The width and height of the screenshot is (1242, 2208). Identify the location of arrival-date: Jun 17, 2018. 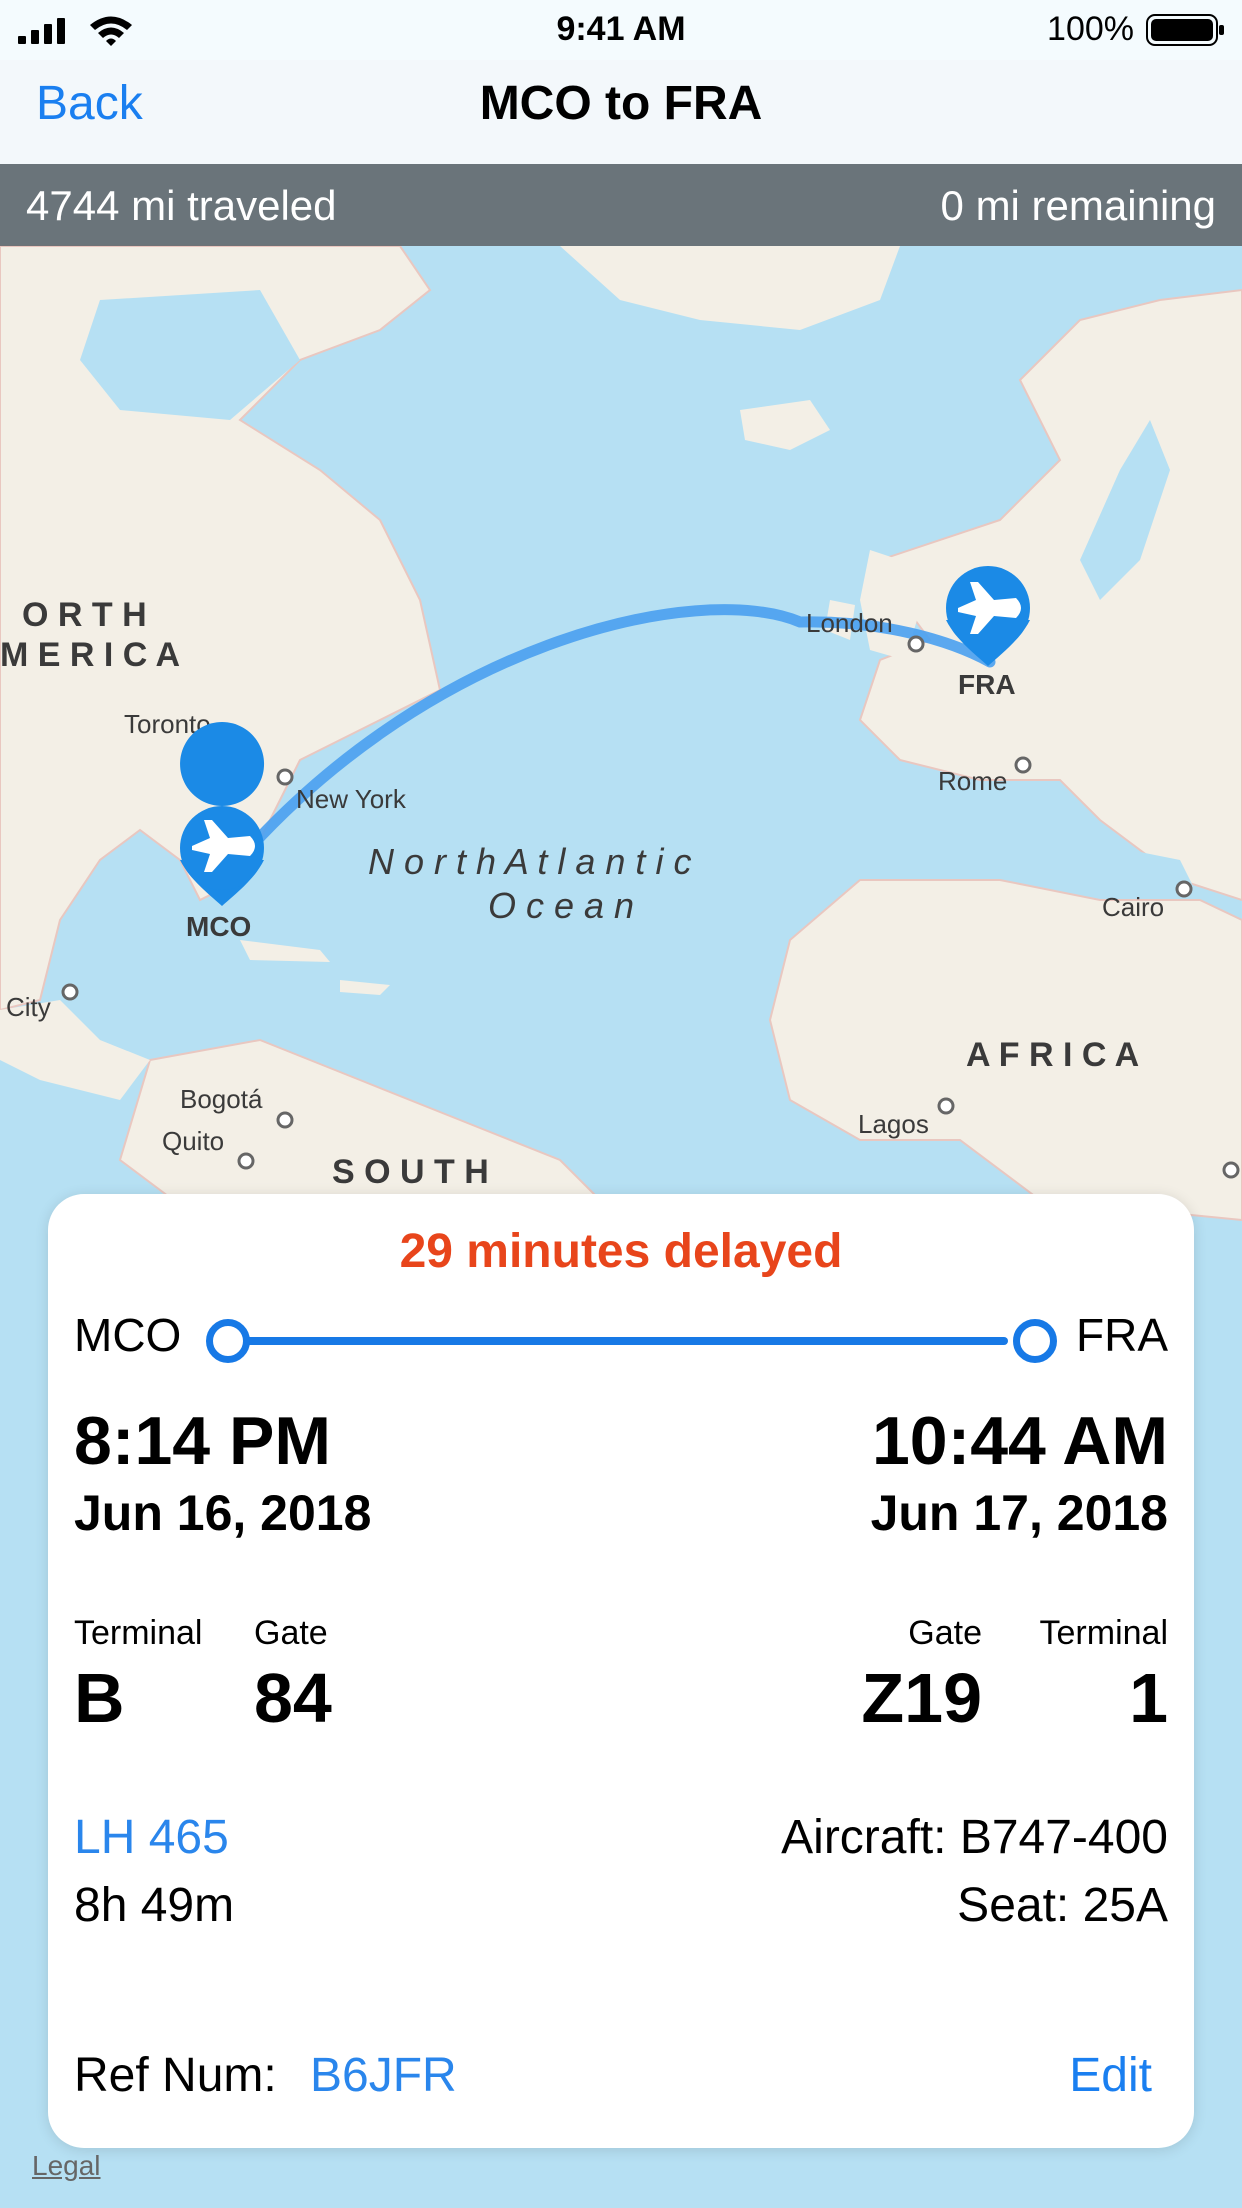
(1019, 1513).